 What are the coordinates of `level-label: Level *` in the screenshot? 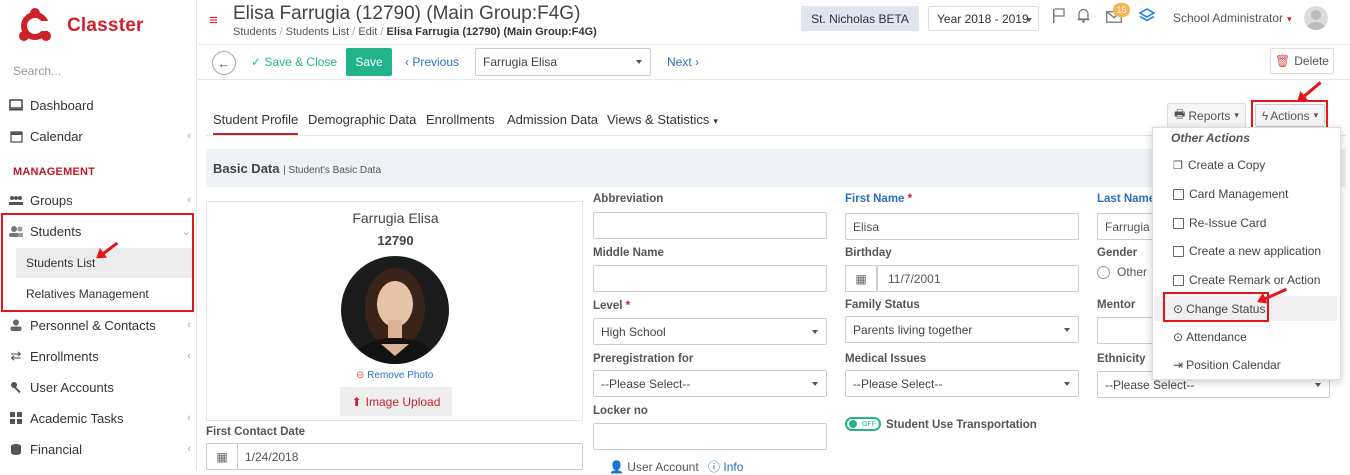 It's located at (611, 306).